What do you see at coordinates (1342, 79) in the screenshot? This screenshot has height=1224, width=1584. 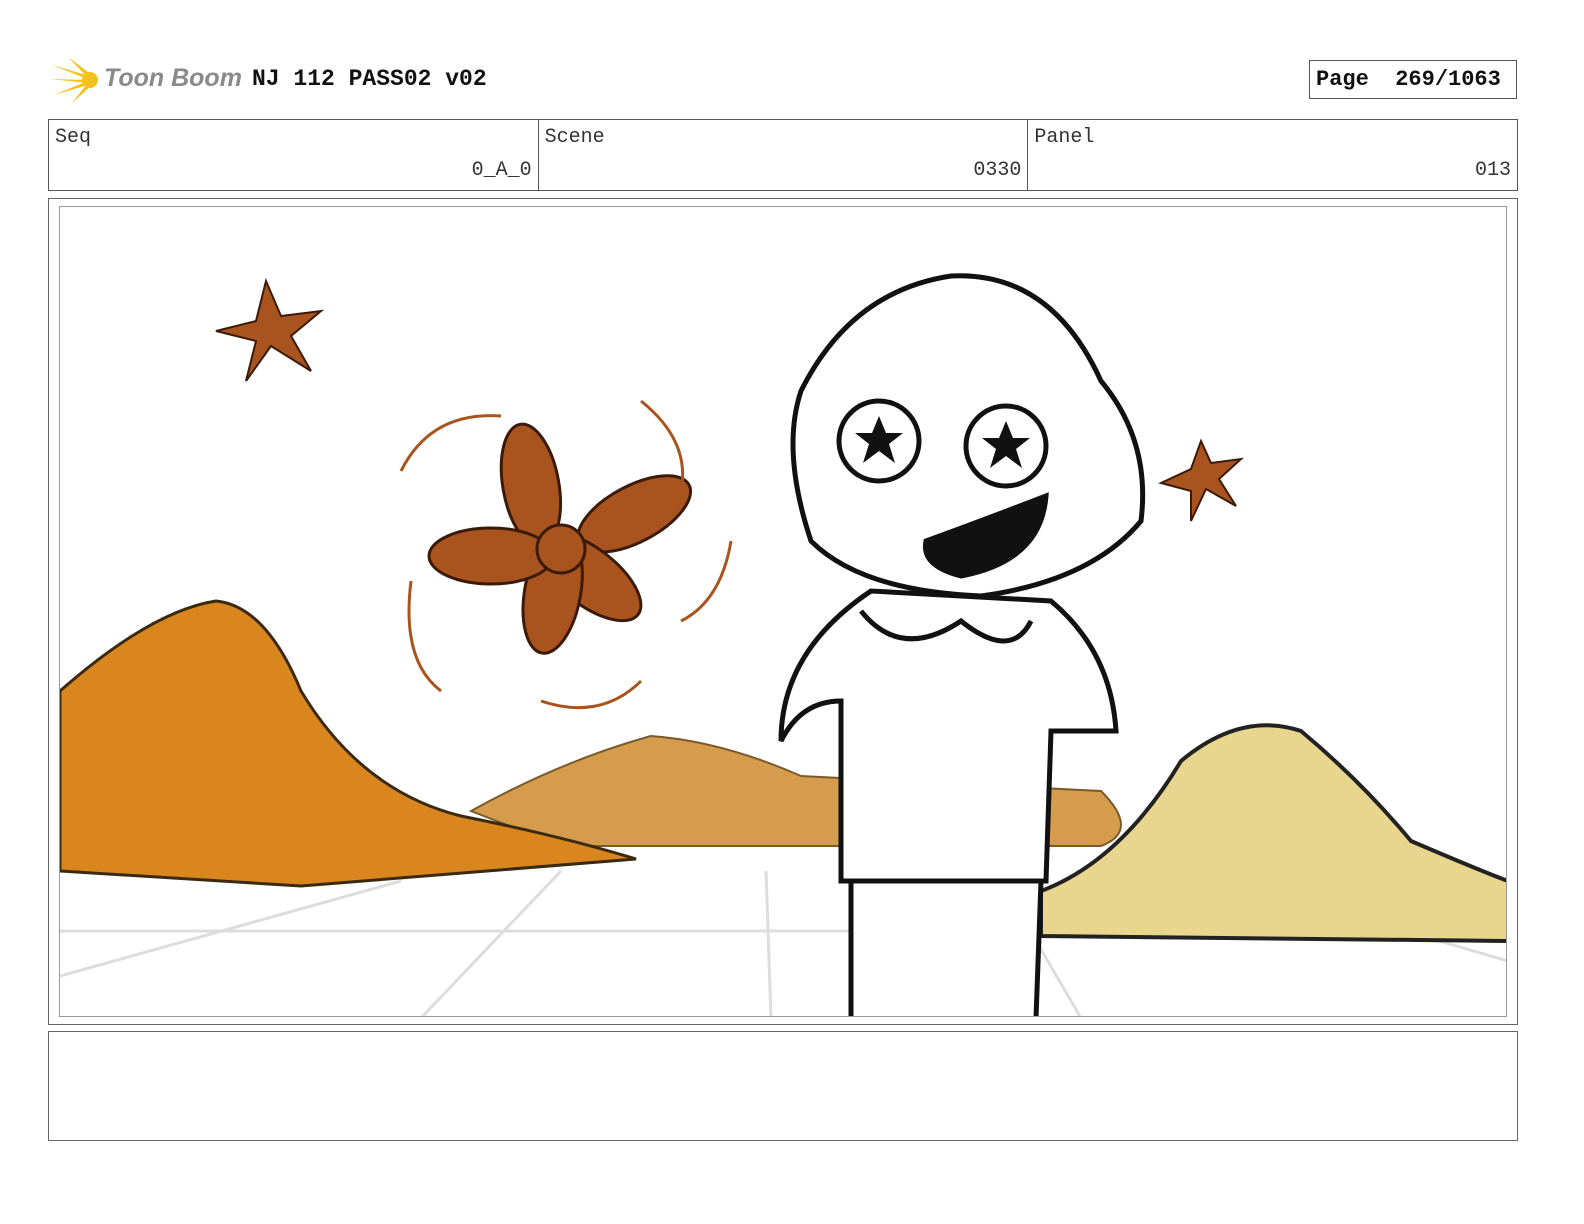 I see `page-label: Page` at bounding box center [1342, 79].